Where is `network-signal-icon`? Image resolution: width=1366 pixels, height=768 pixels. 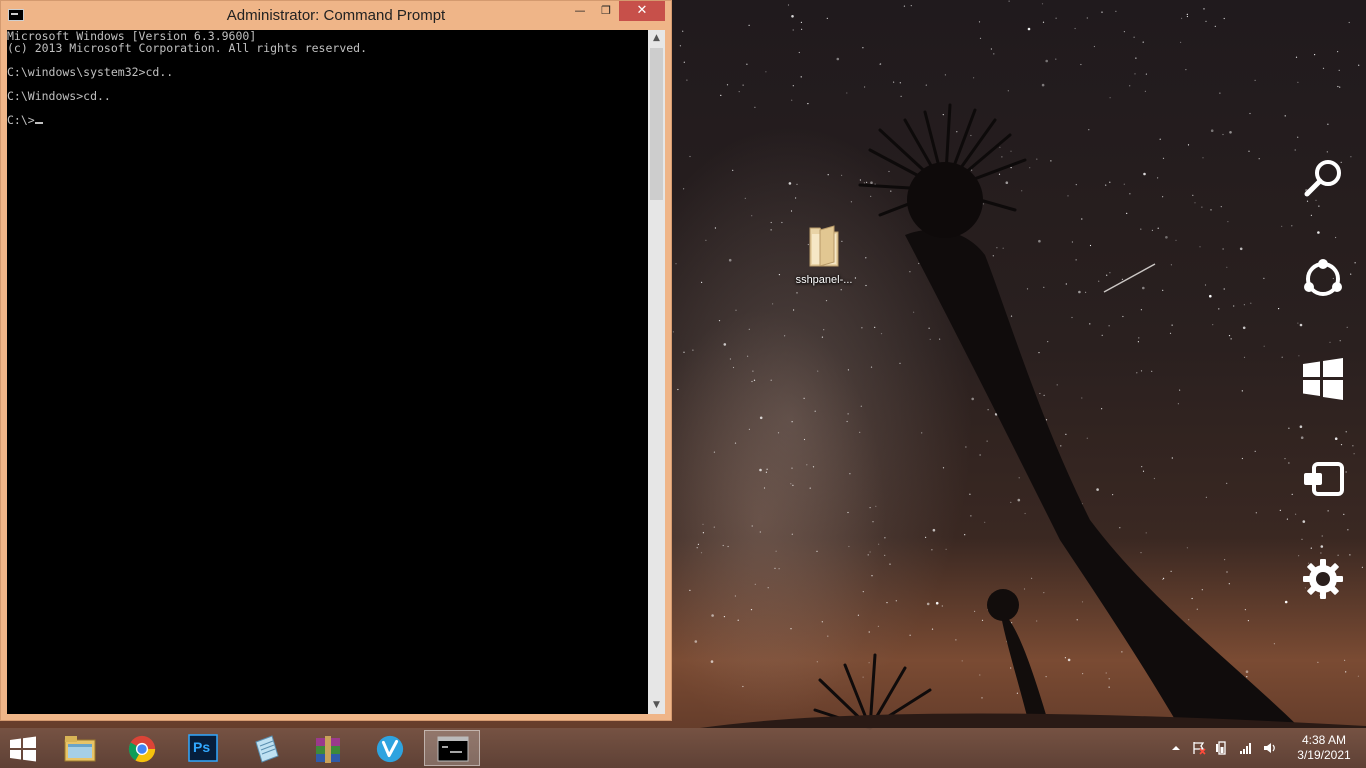 network-signal-icon is located at coordinates (1246, 748).